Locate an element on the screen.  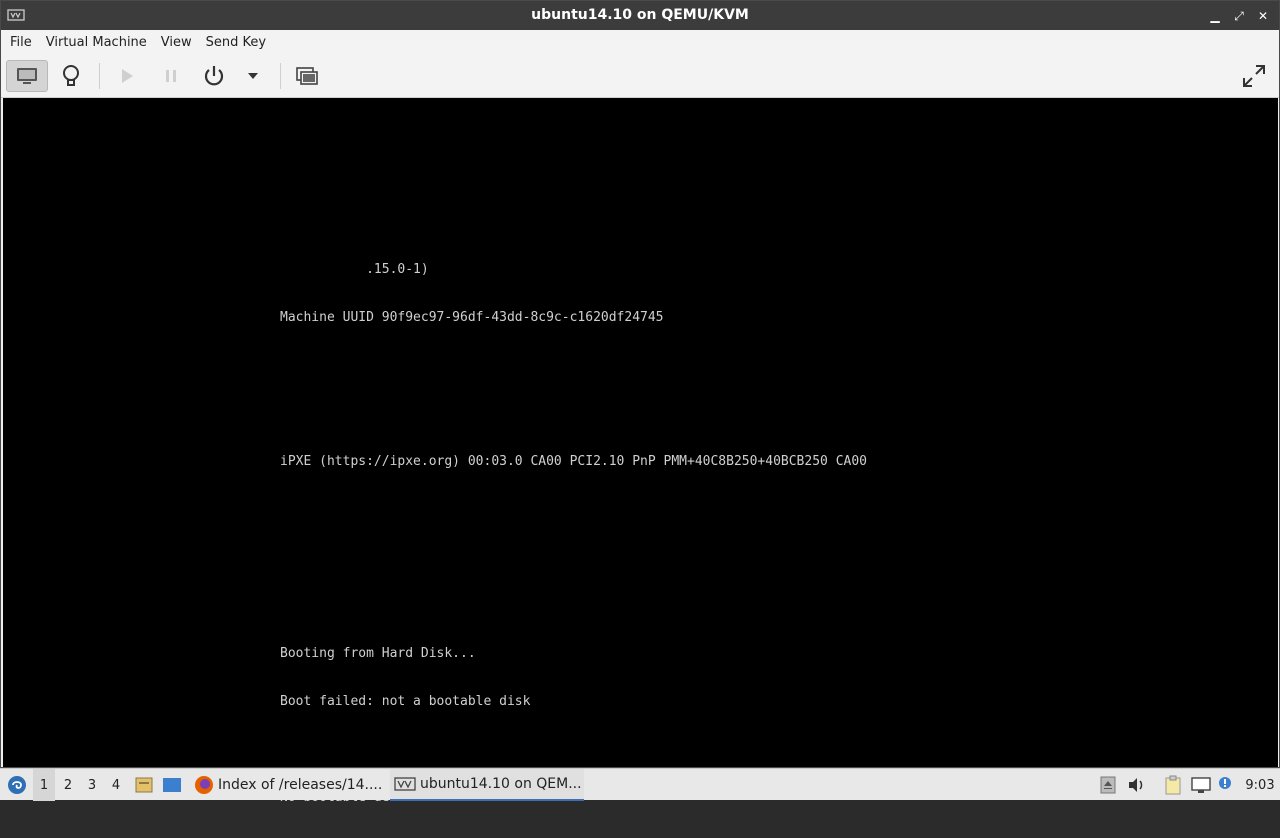
volume-icon is located at coordinates (1136, 785).